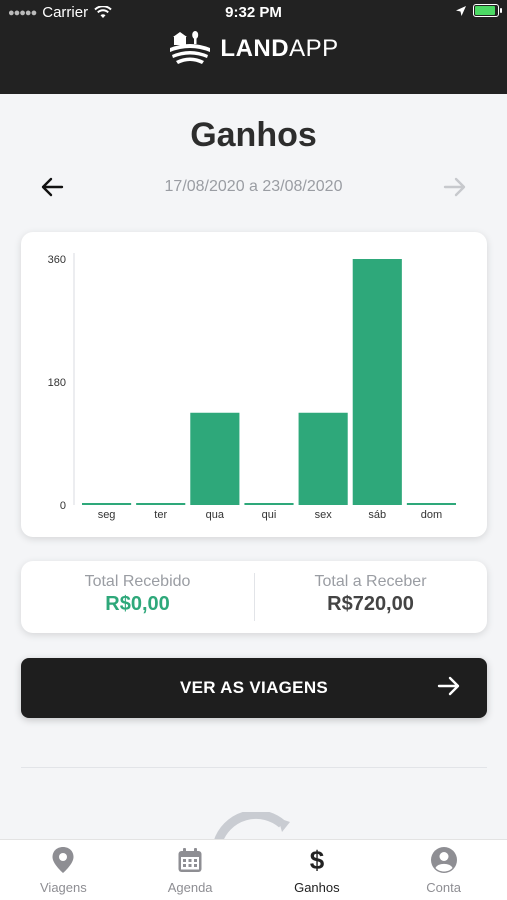 This screenshot has width=507, height=900. Describe the element at coordinates (269, 515) in the screenshot. I see `x-tick-label: qui` at that location.